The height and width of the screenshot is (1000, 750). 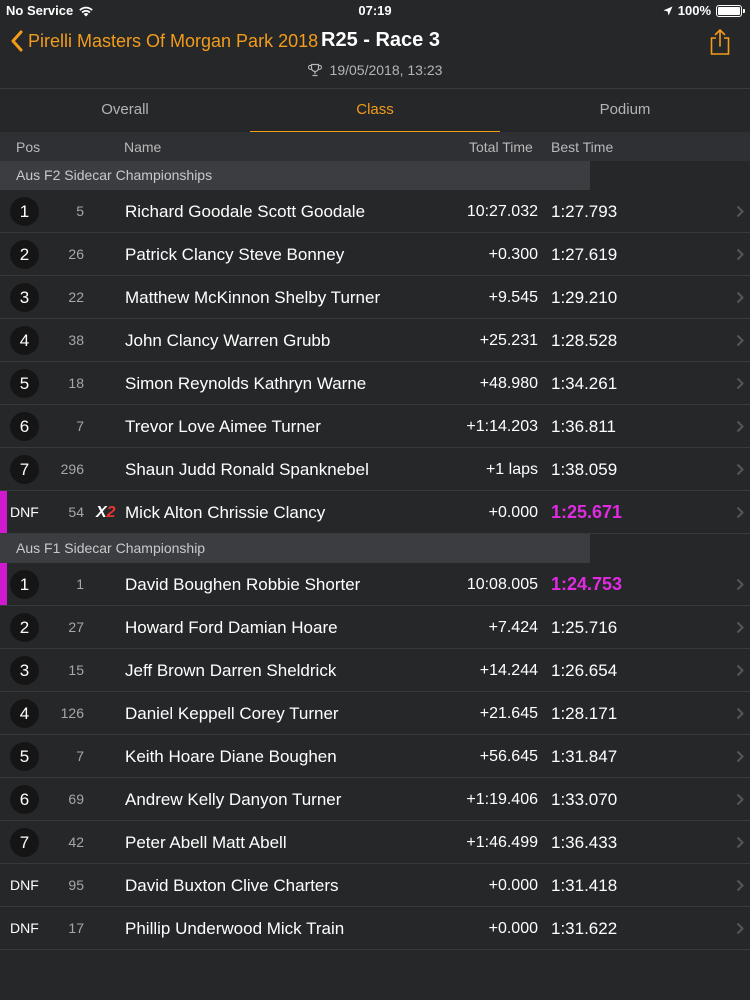 I want to click on best-time: 1:36.433, so click(x=584, y=842).